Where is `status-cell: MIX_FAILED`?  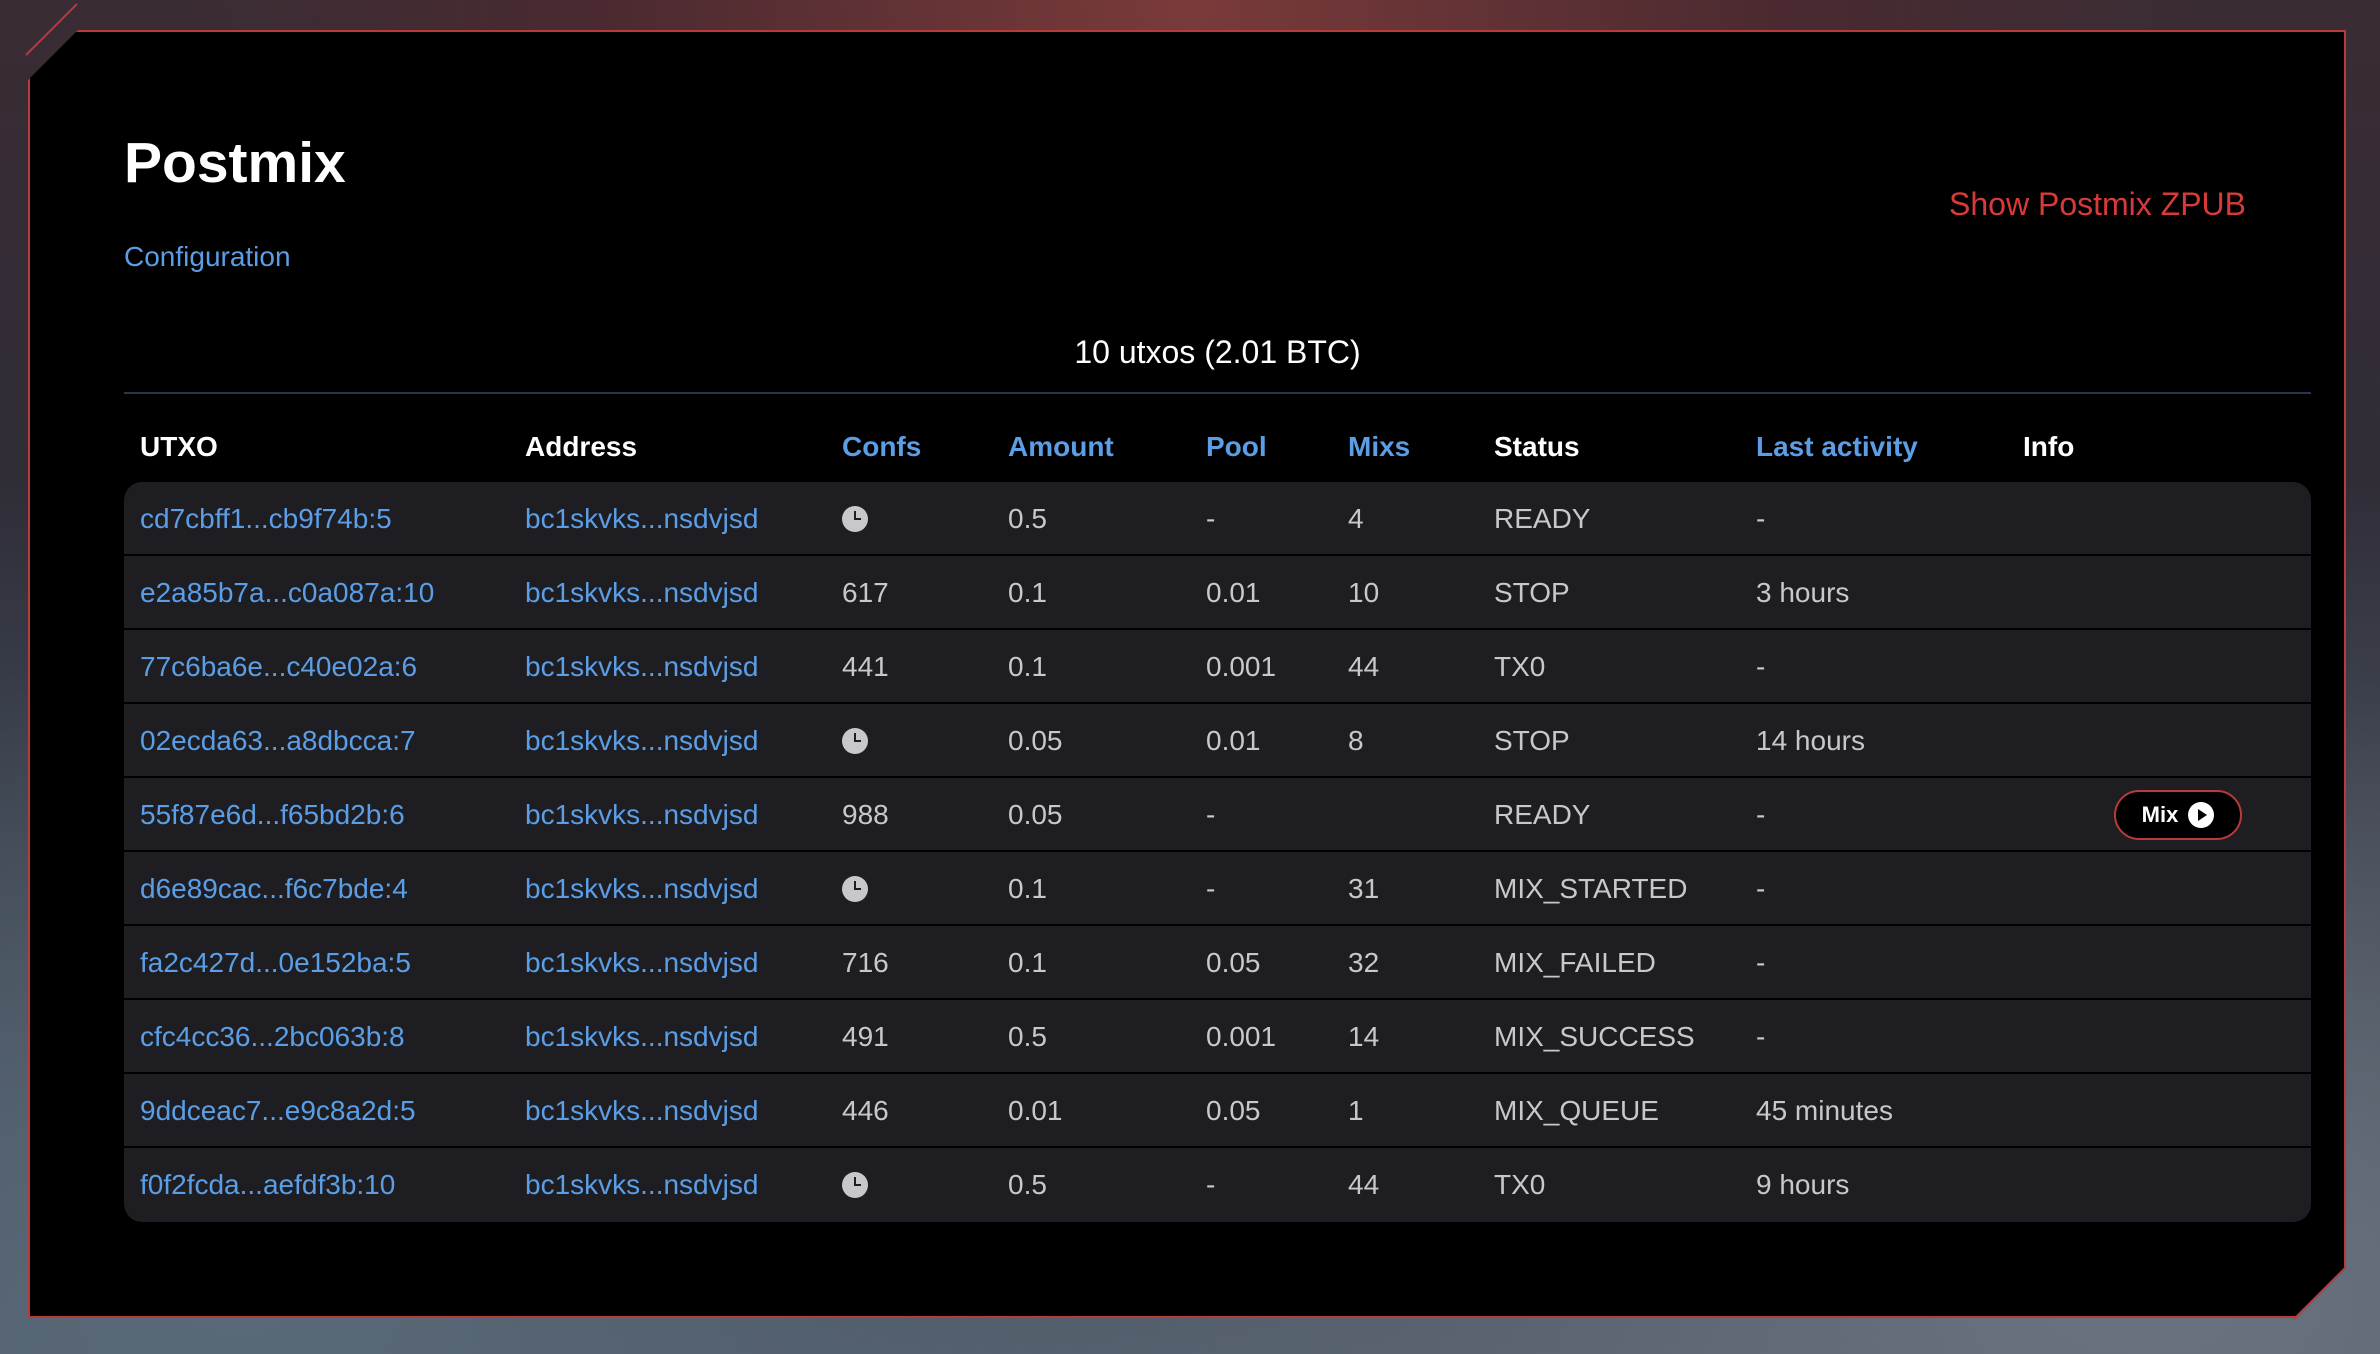 status-cell: MIX_FAILED is located at coordinates (1575, 962).